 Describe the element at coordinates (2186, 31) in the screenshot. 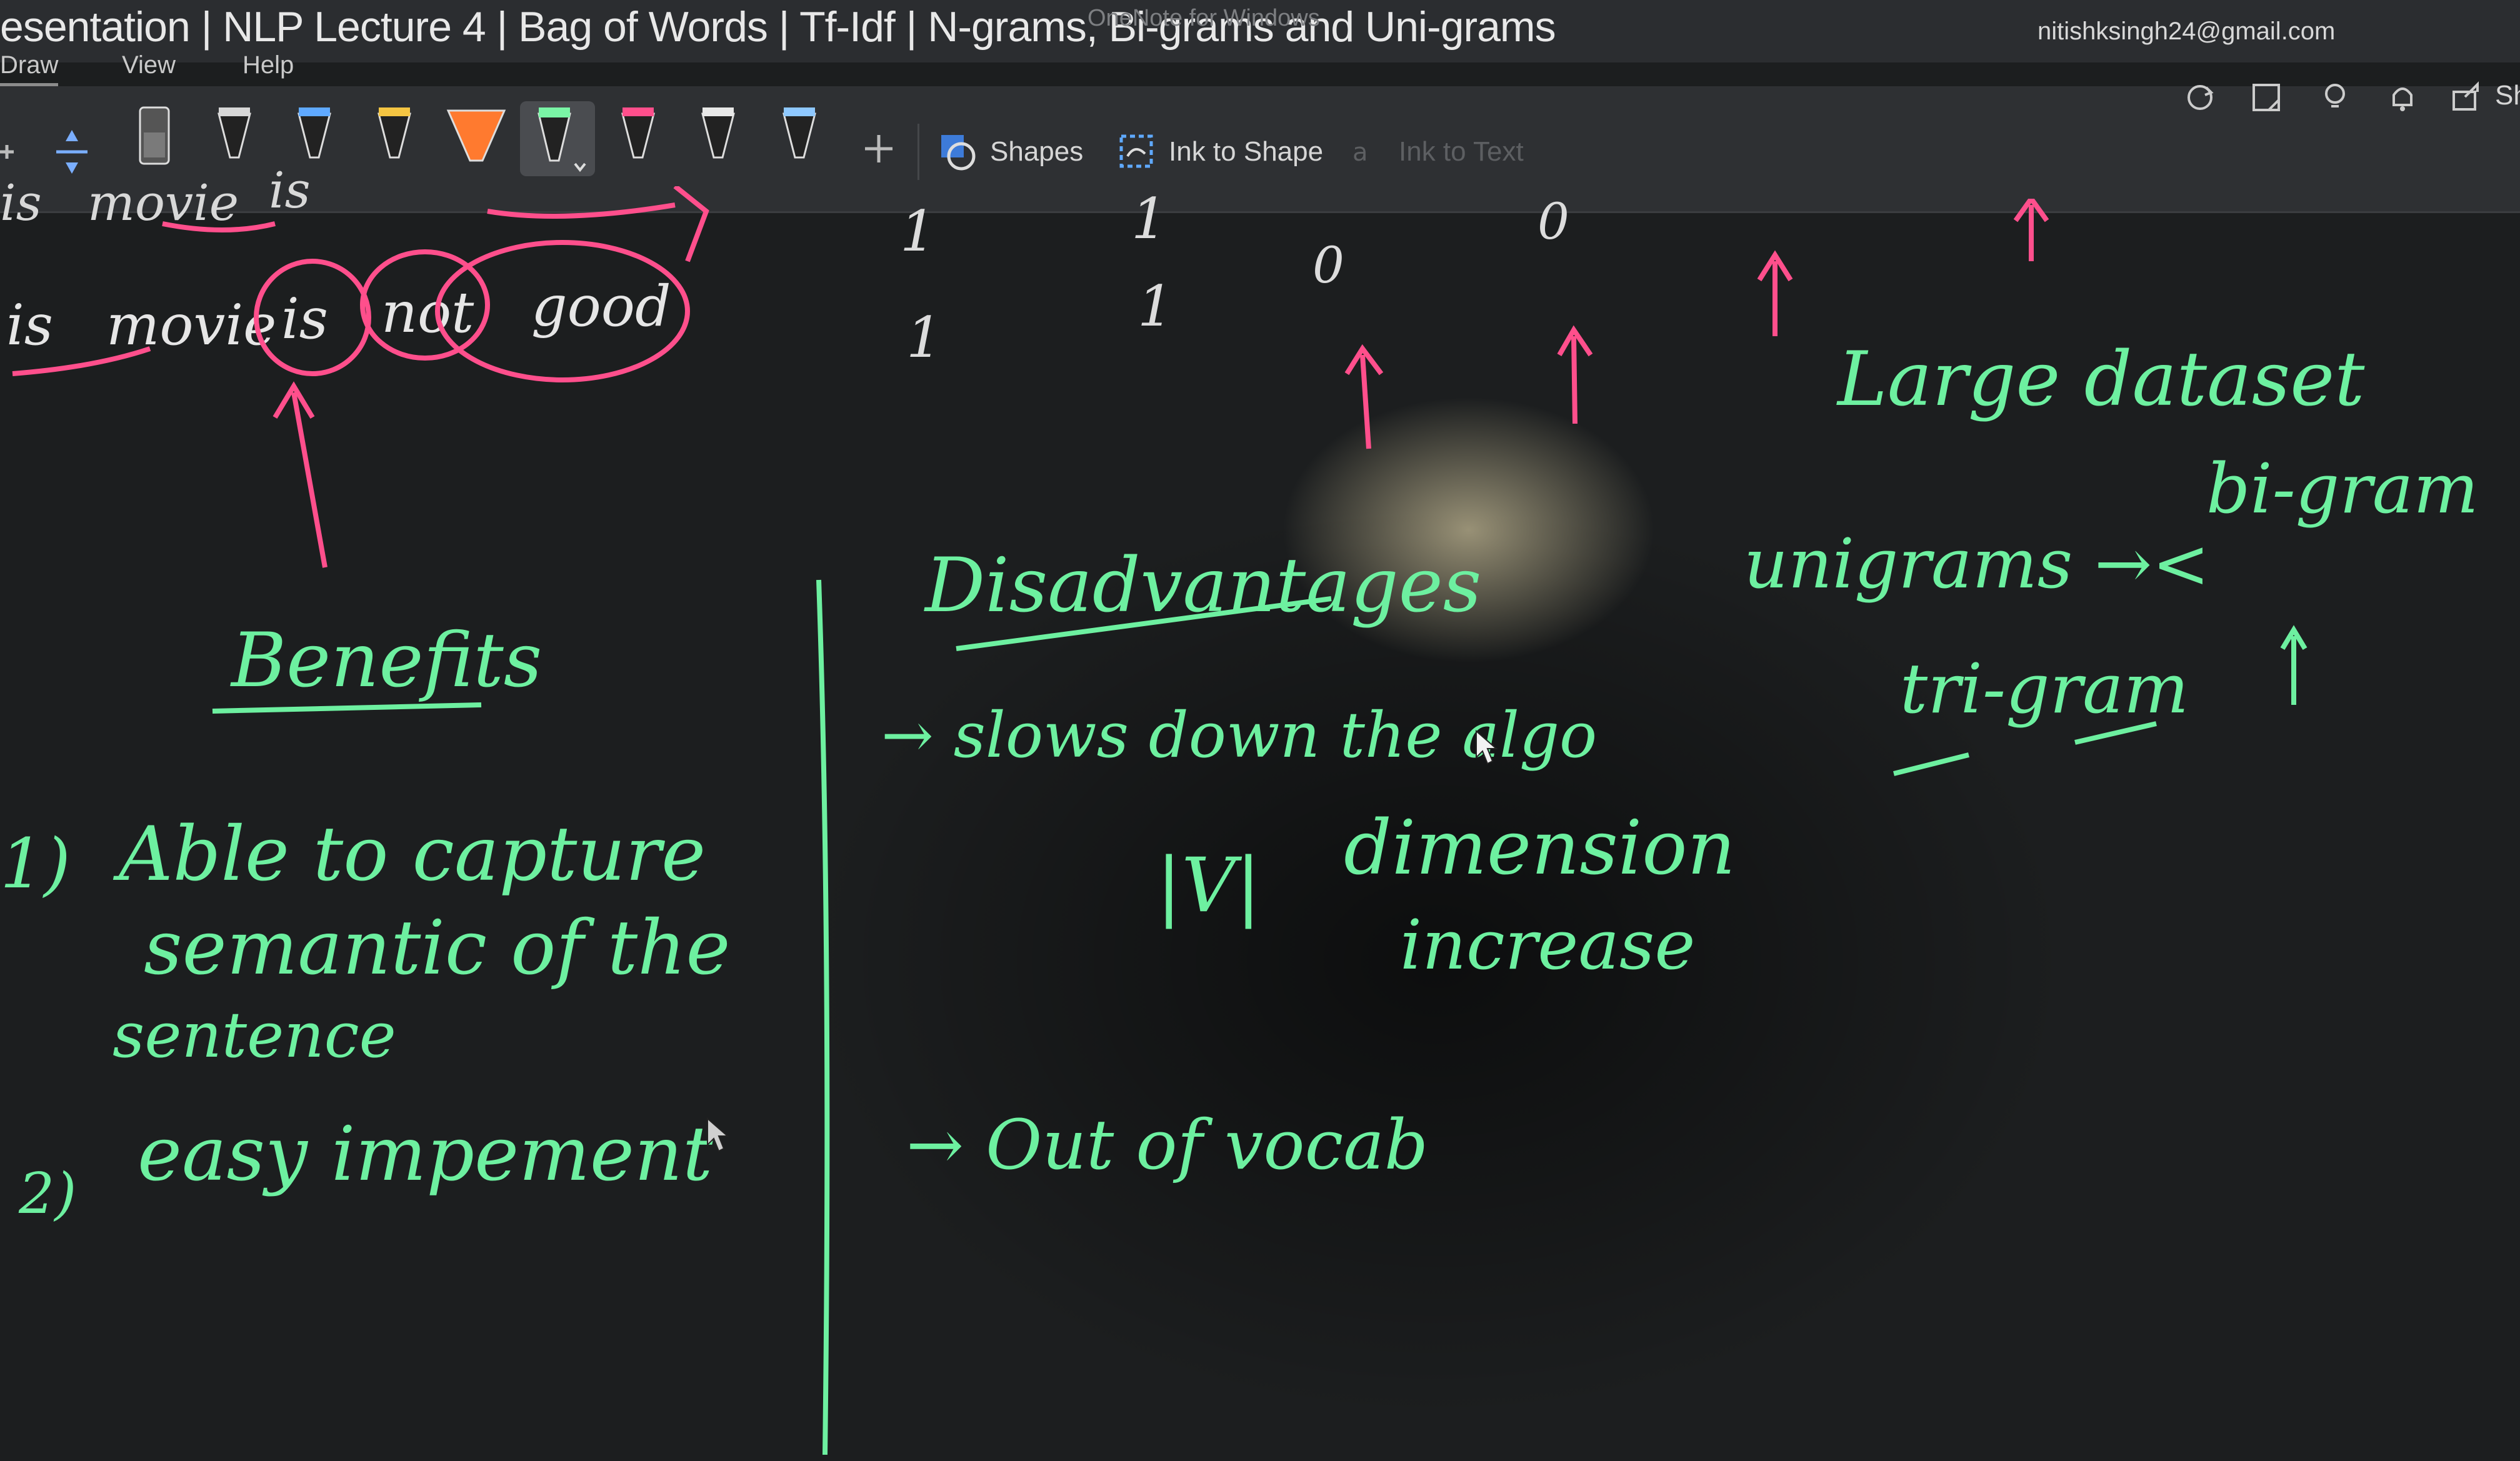

I see `account-email: nitishksingh24@gmail.com` at that location.